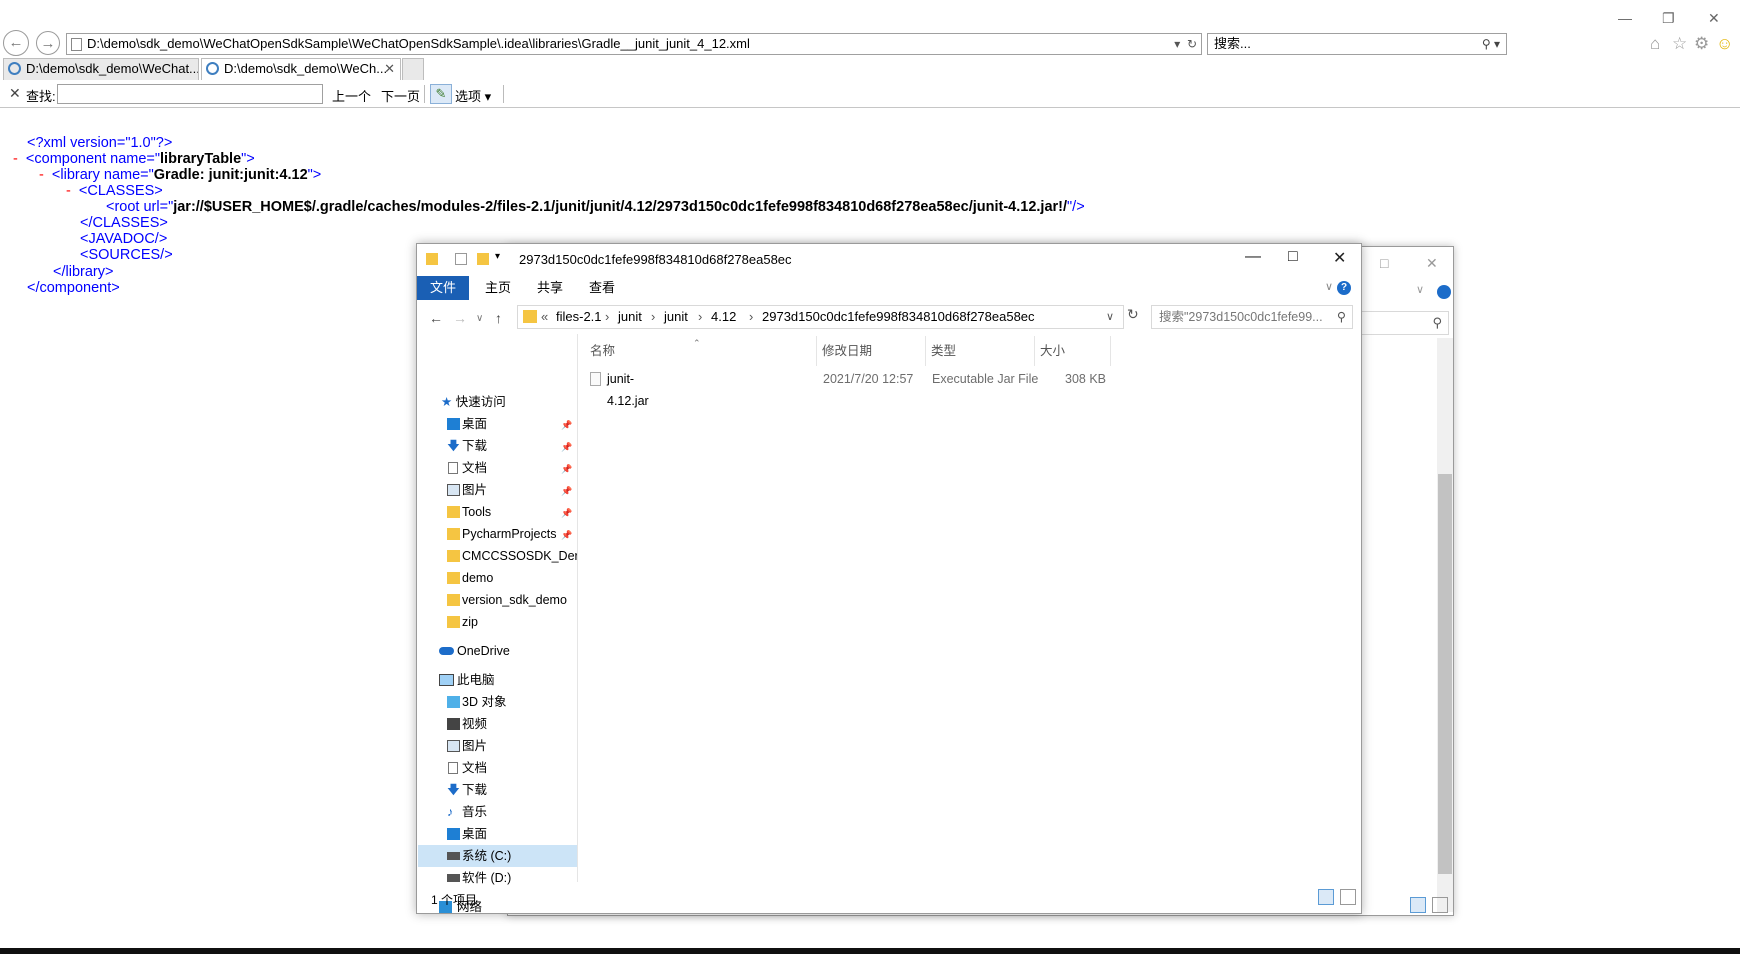 This screenshot has width=1740, height=954. Describe the element at coordinates (898, 317) in the screenshot. I see `breadcrumb-item: 2973d150c0dc1fefe998f834810d68f278ea58ec` at that location.